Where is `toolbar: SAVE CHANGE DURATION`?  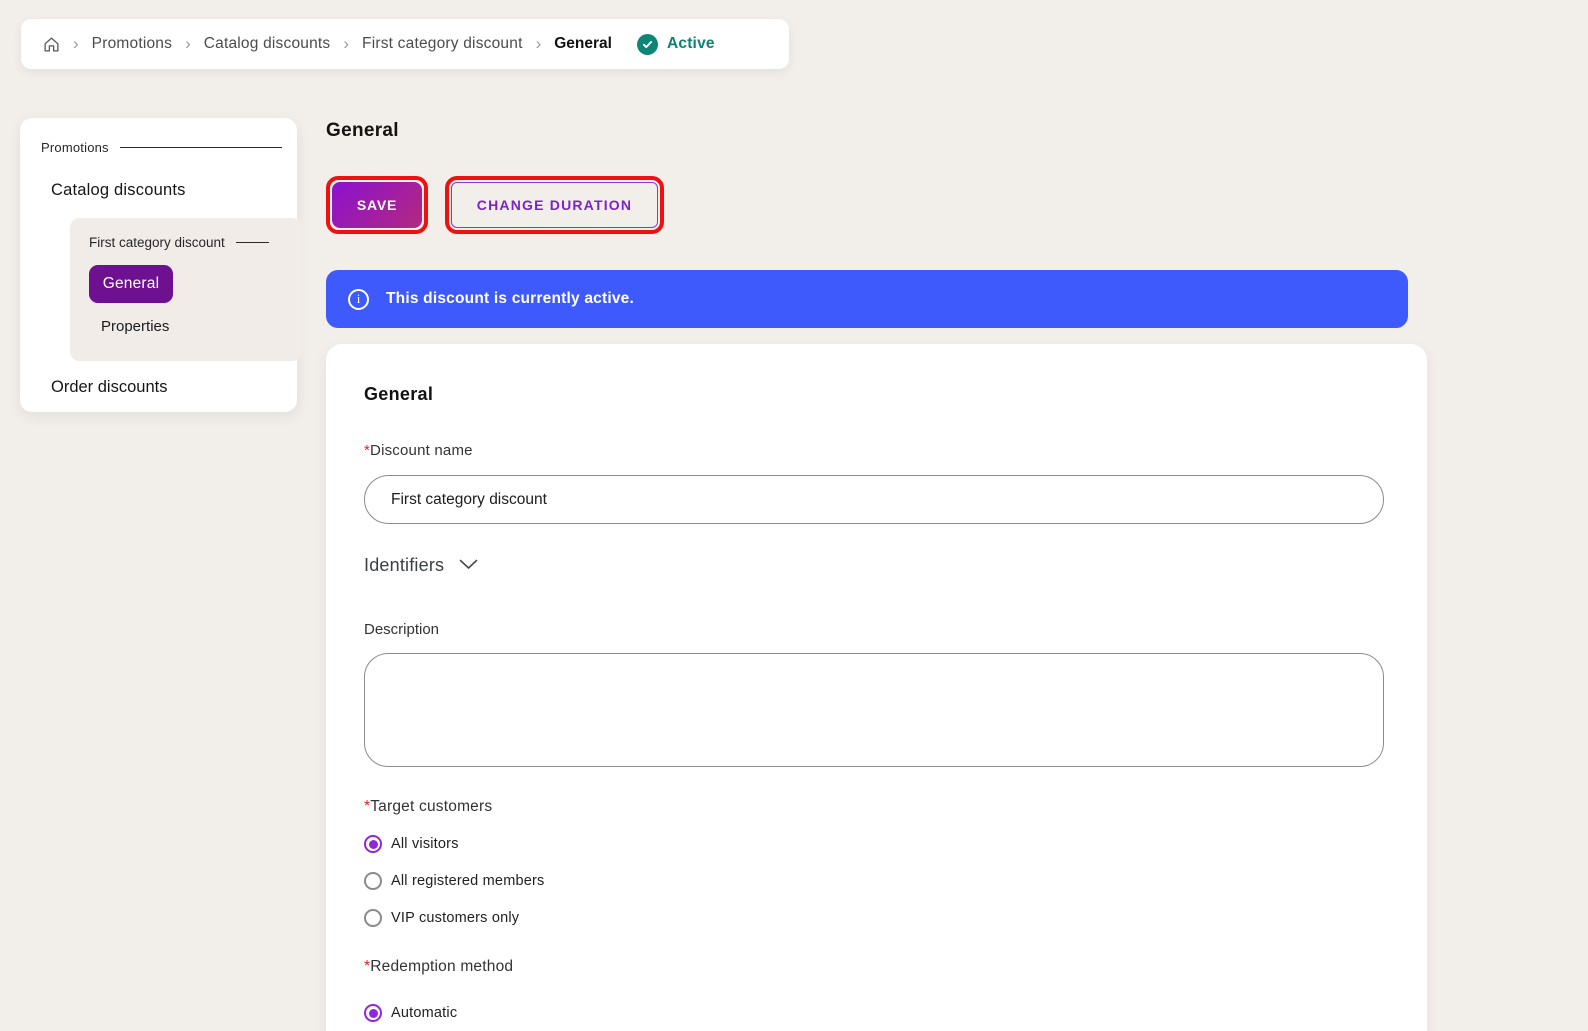
toolbar: SAVE CHANGE DURATION is located at coordinates (876, 205).